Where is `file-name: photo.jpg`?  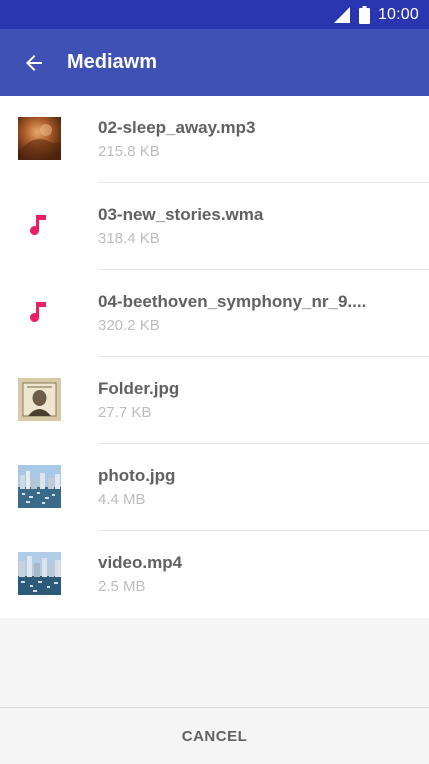
file-name: photo.jpg is located at coordinates (137, 475).